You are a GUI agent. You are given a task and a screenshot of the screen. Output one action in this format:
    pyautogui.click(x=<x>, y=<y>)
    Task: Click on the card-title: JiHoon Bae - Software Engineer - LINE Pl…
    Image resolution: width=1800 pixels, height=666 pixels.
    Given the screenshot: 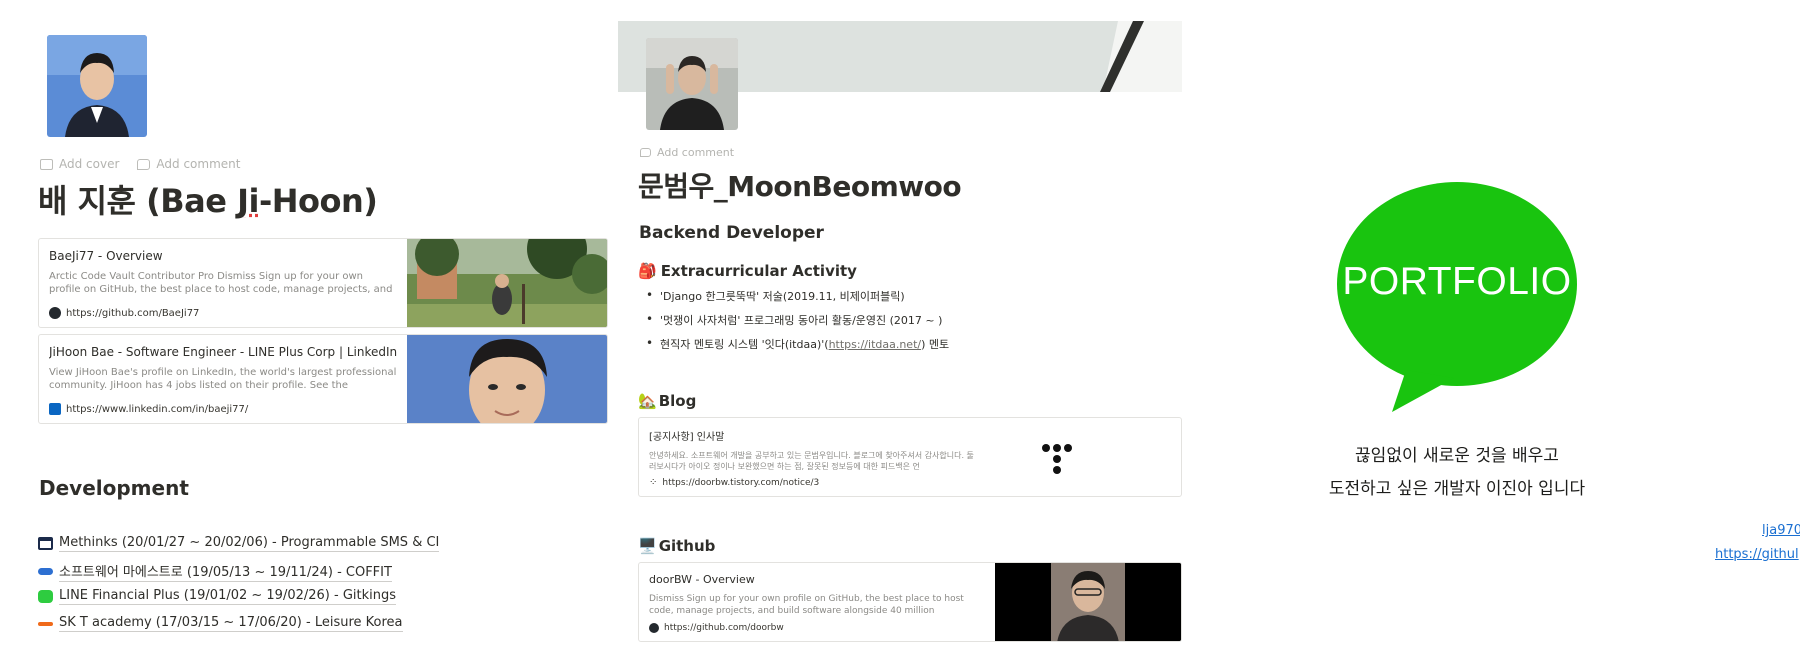 What is the action you would take?
    pyautogui.click(x=223, y=352)
    